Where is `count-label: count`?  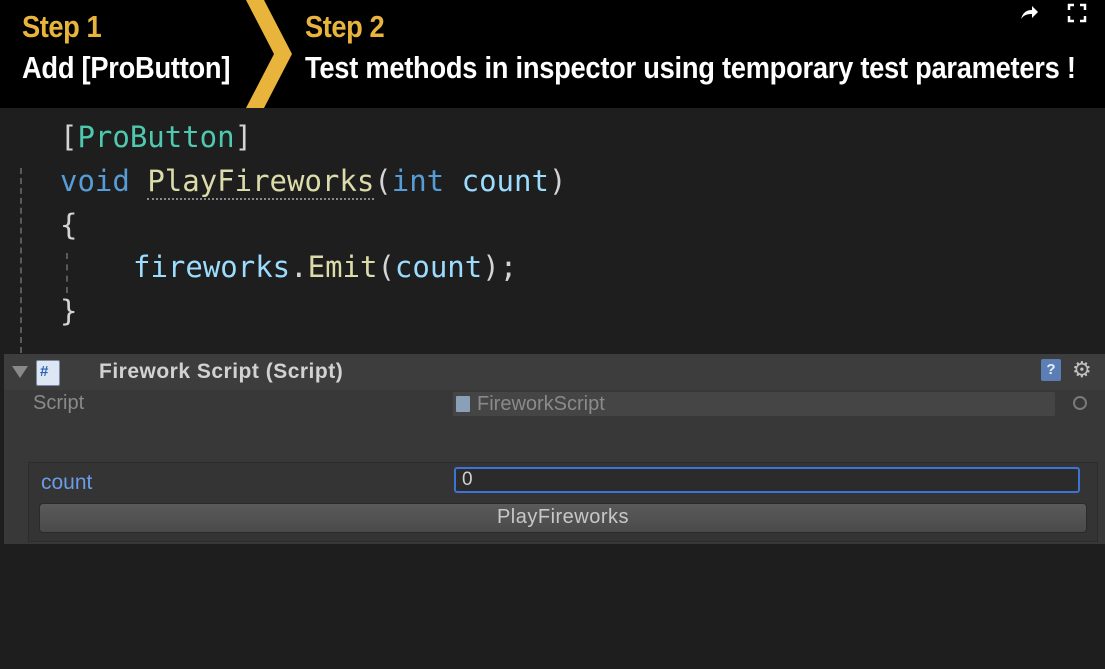
count-label: count is located at coordinates (67, 482).